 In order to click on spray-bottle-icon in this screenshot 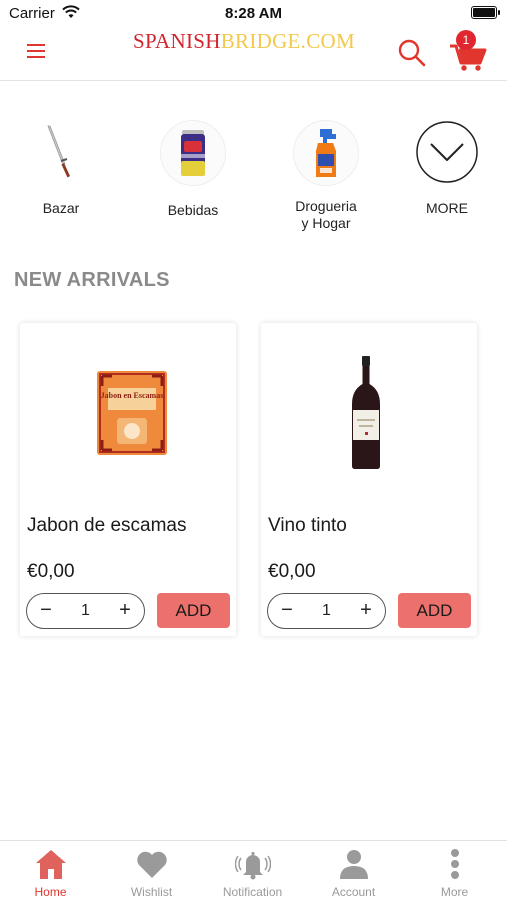, I will do `click(326, 153)`.